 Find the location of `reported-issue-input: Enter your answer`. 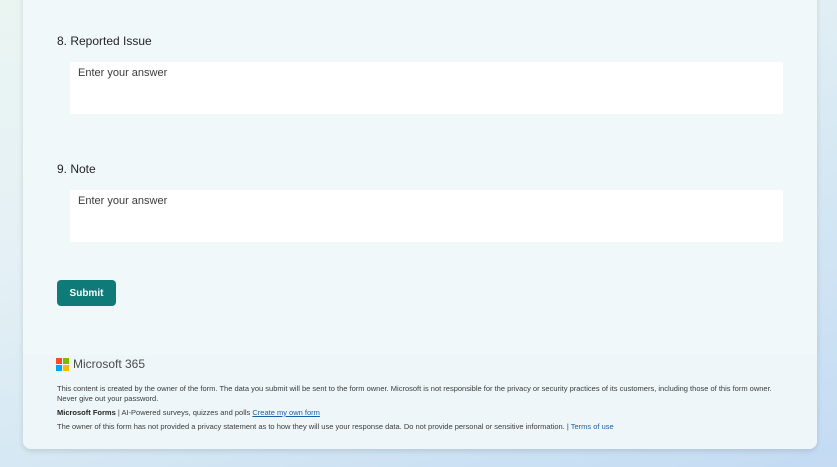

reported-issue-input: Enter your answer is located at coordinates (426, 88).